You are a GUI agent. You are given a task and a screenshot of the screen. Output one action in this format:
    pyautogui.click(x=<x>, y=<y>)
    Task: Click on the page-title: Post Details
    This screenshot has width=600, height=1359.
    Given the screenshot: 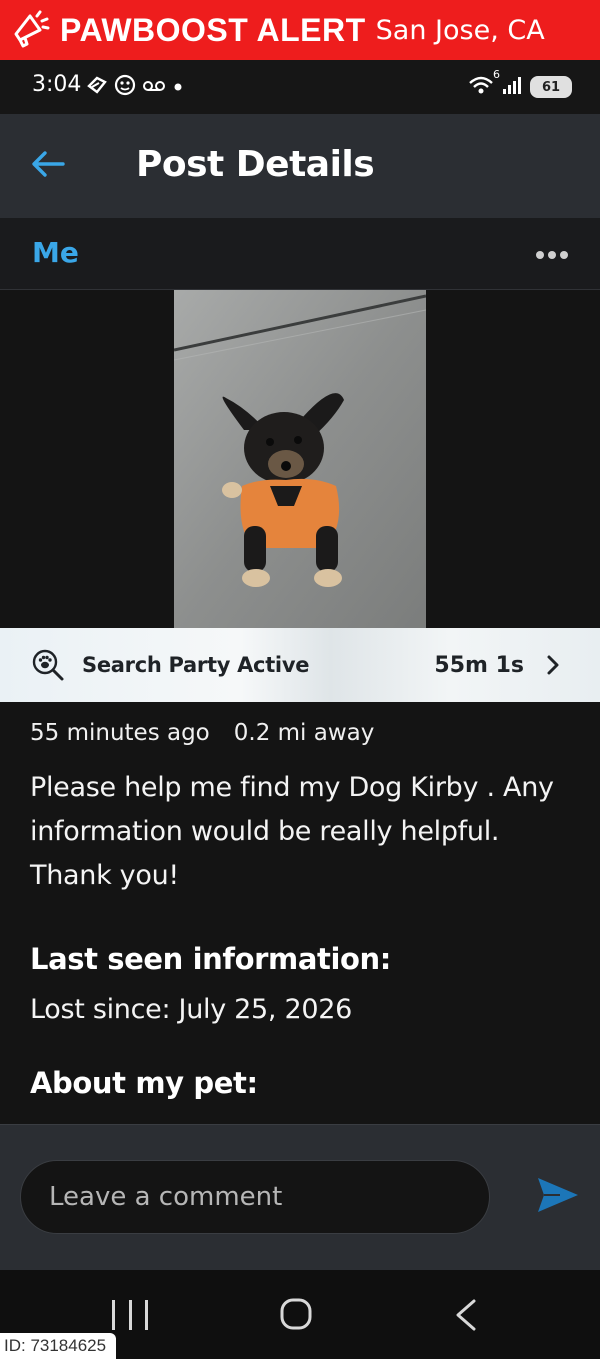 What is the action you would take?
    pyautogui.click(x=255, y=164)
    